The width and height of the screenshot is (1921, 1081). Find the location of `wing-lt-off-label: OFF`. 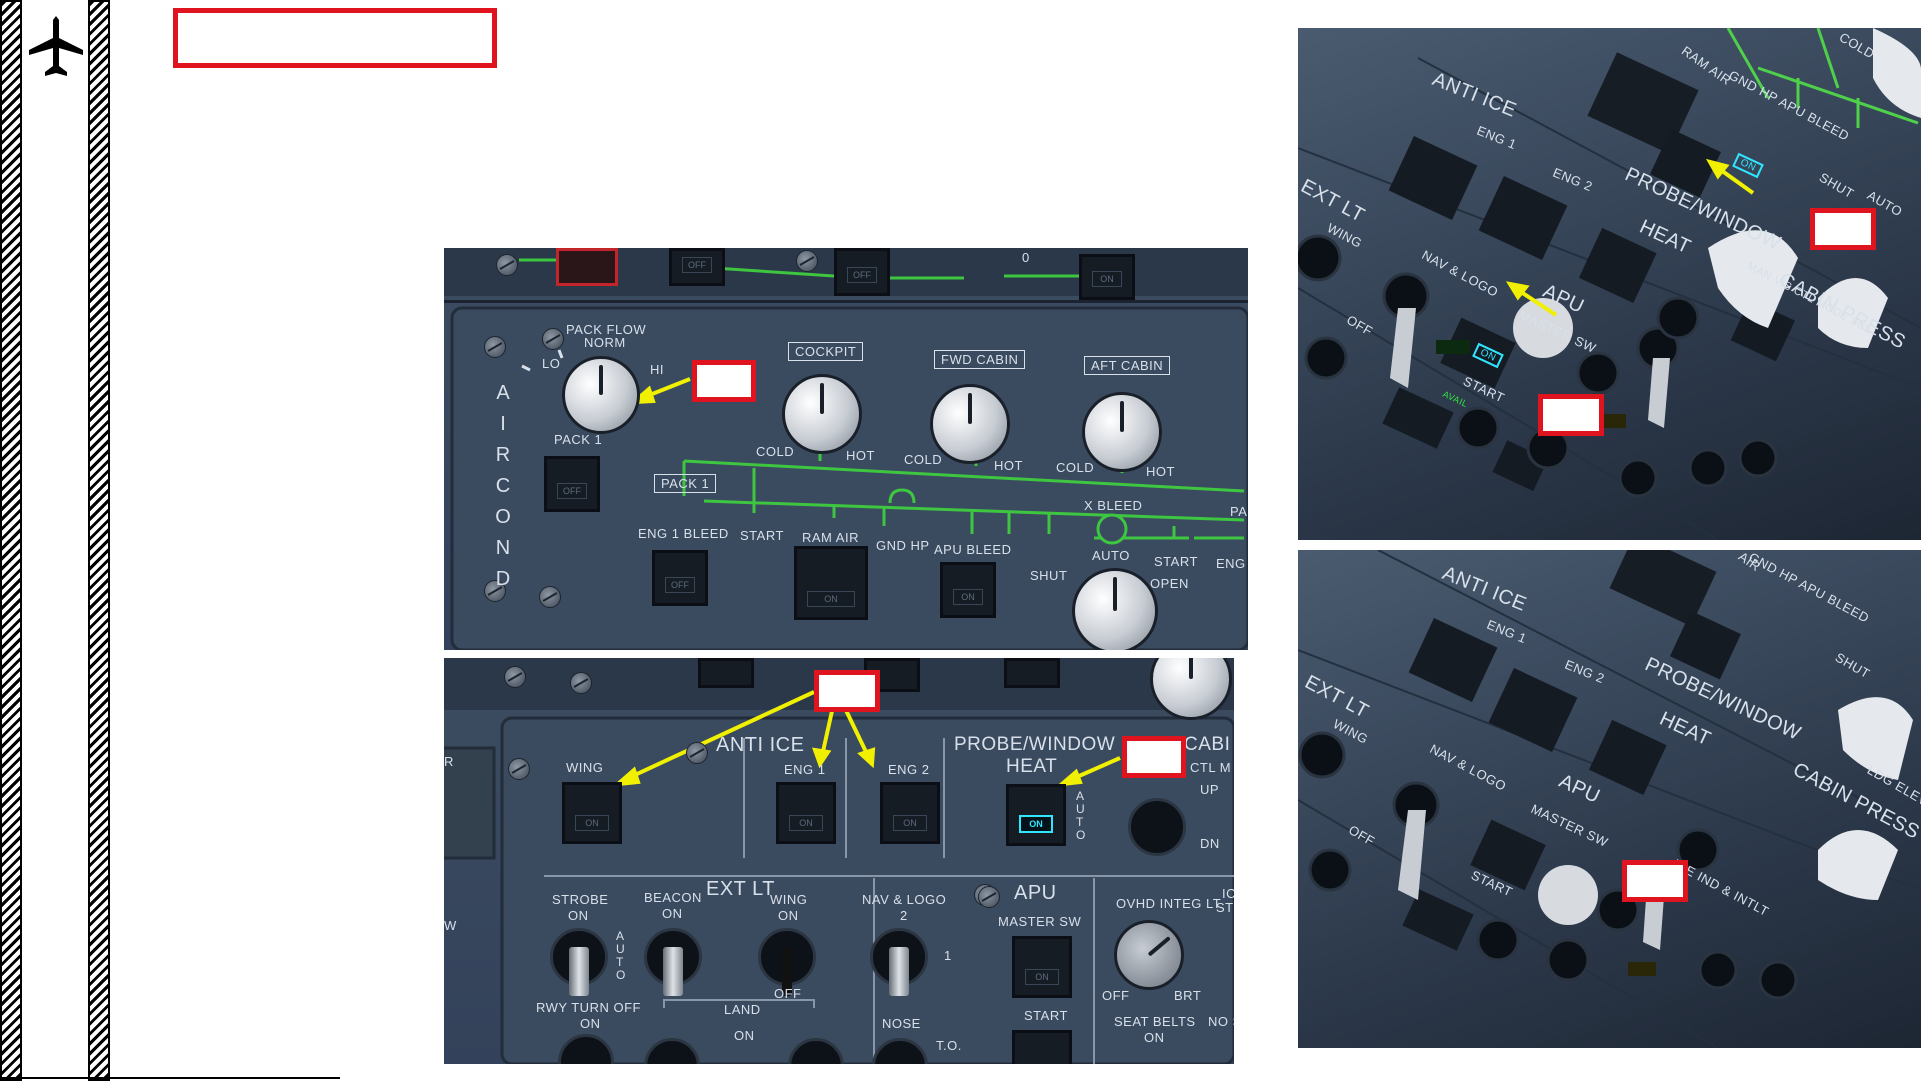

wing-lt-off-label: OFF is located at coordinates (788, 993).